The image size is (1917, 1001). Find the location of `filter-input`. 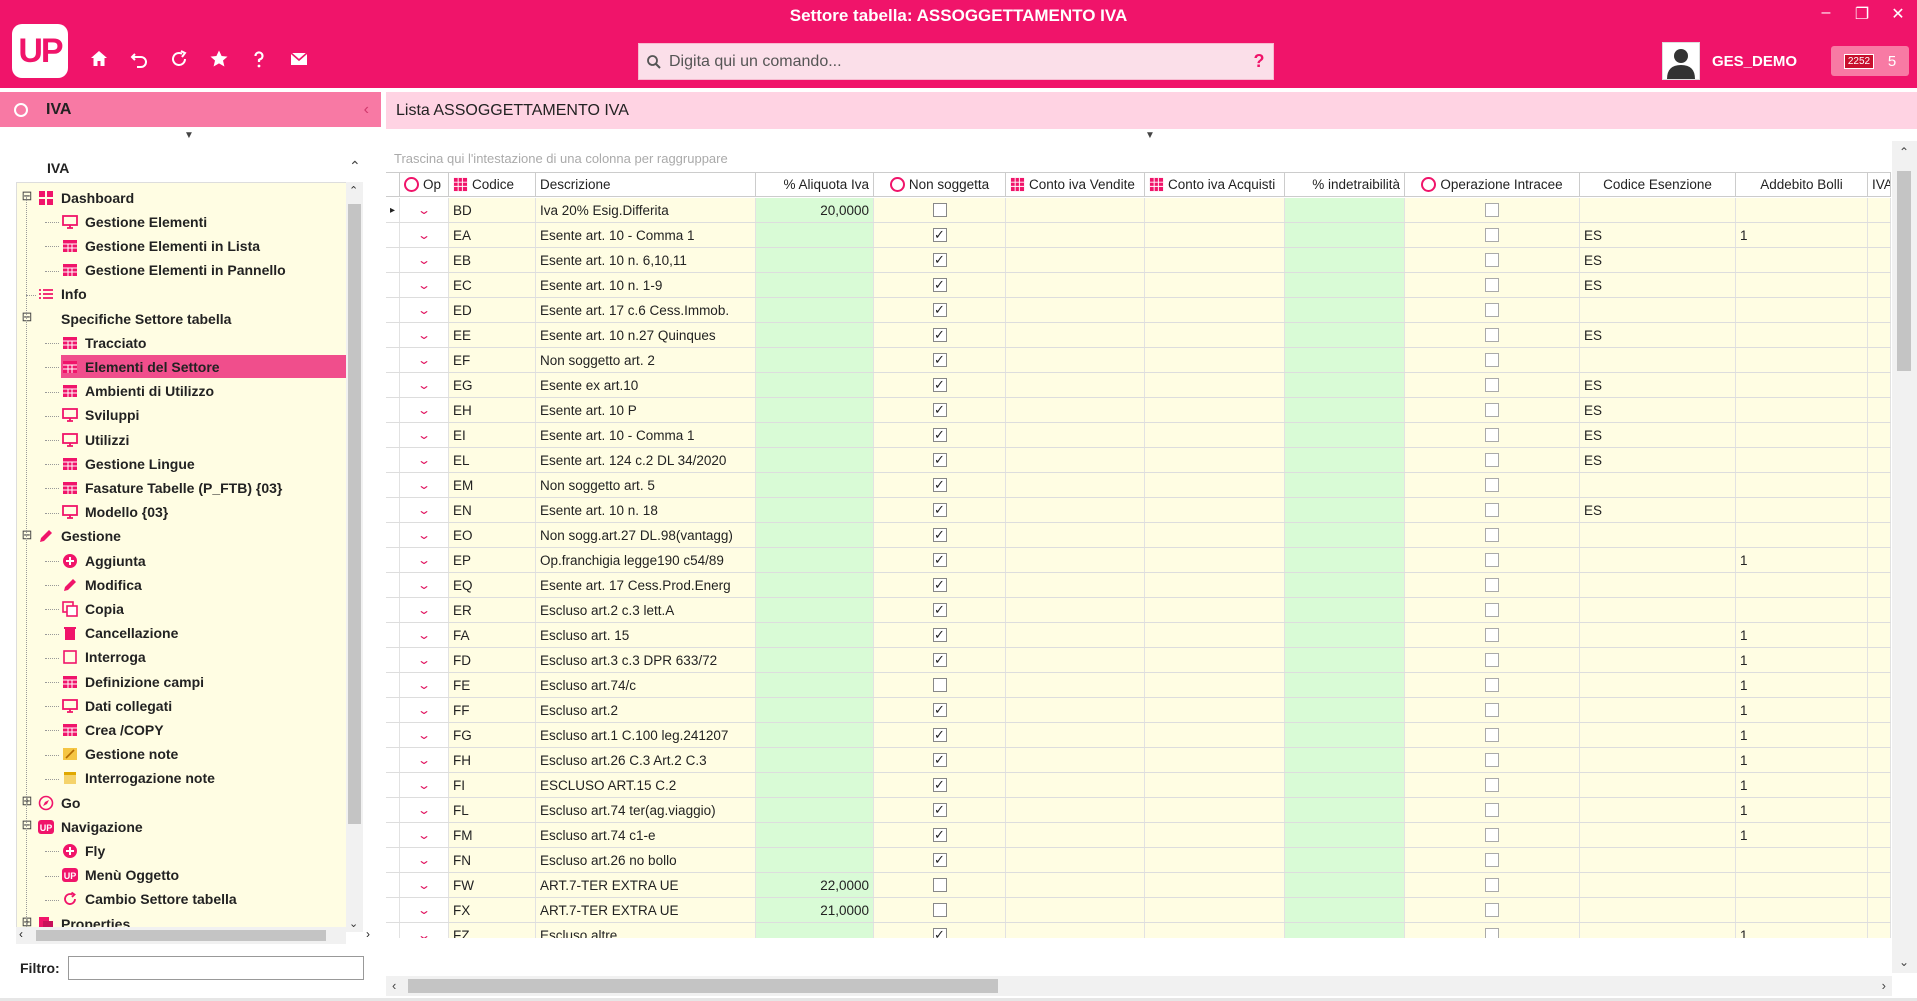

filter-input is located at coordinates (216, 968).